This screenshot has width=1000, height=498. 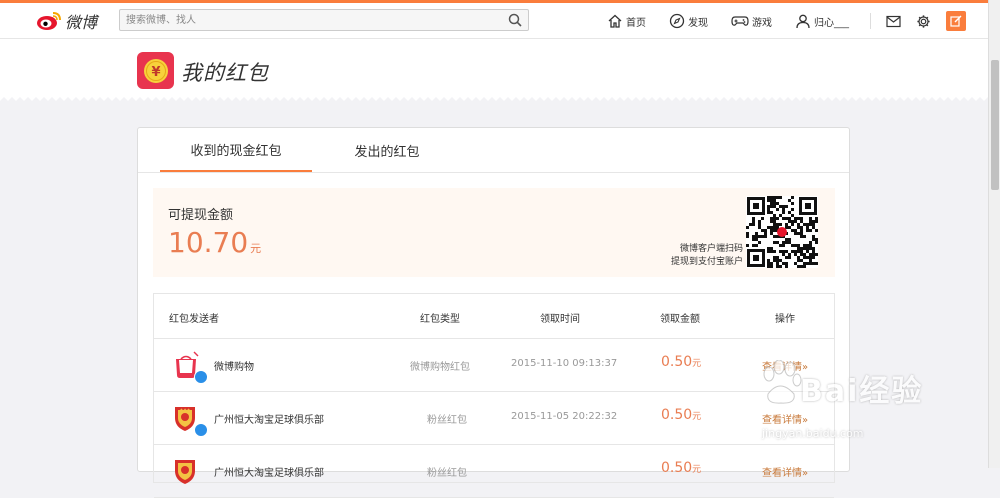 I want to click on coin-icon: ¥, so click(x=155, y=70).